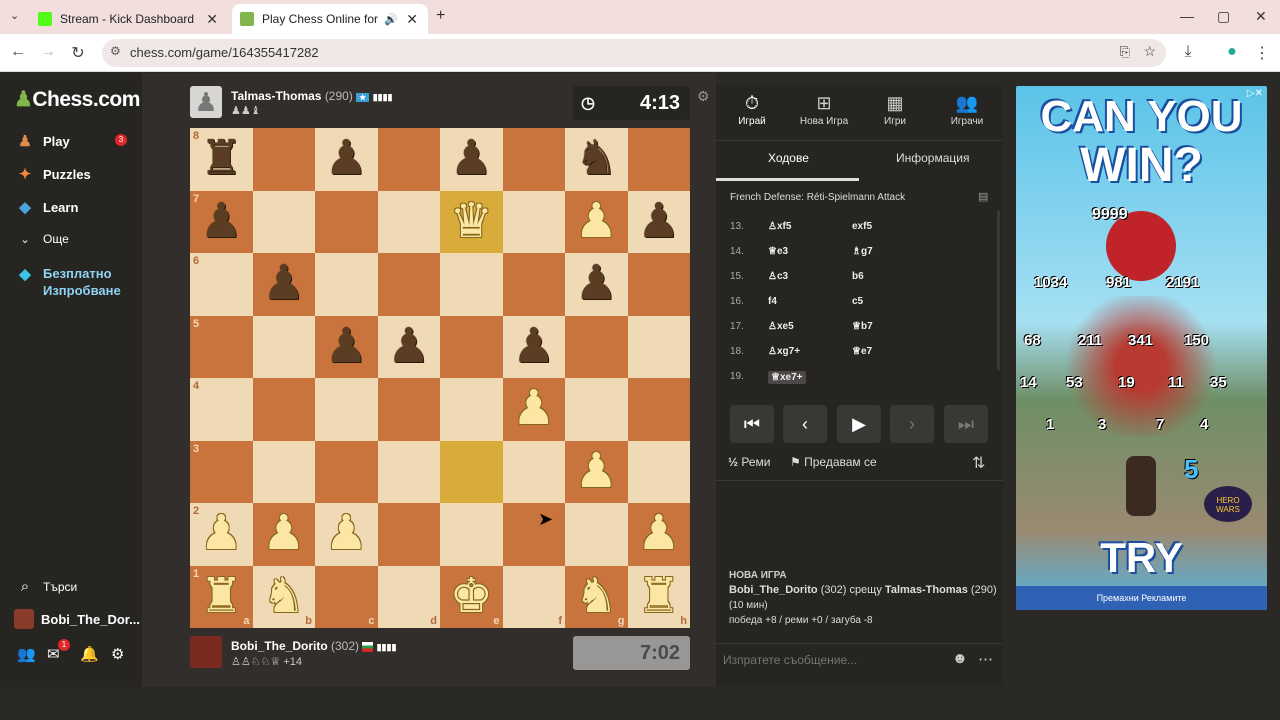 Image resolution: width=1280 pixels, height=720 pixels. I want to click on first-move-button: ⏮, so click(752, 424).